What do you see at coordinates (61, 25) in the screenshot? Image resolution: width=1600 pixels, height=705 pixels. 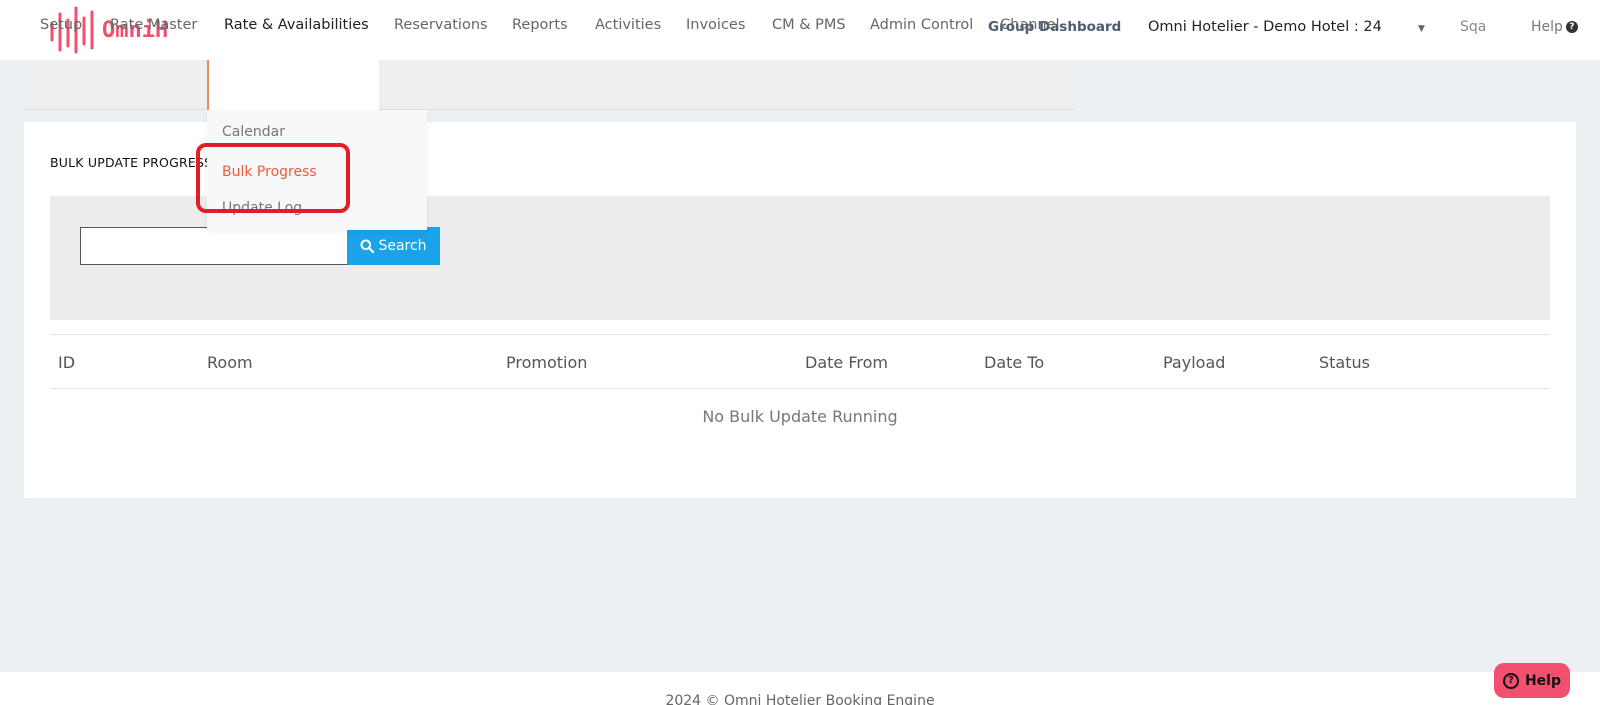 I see `nav-setup: Setup` at bounding box center [61, 25].